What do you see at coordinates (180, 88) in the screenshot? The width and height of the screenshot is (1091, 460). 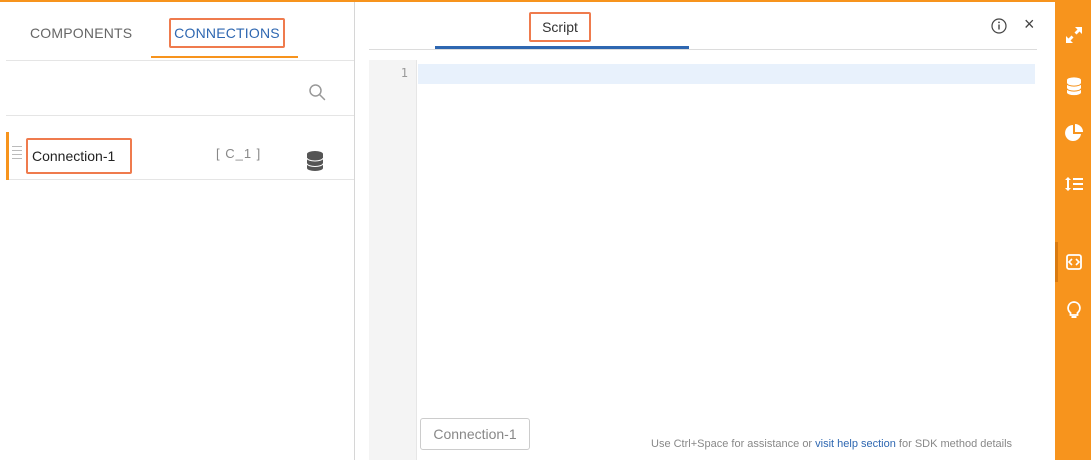 I see `search-bar` at bounding box center [180, 88].